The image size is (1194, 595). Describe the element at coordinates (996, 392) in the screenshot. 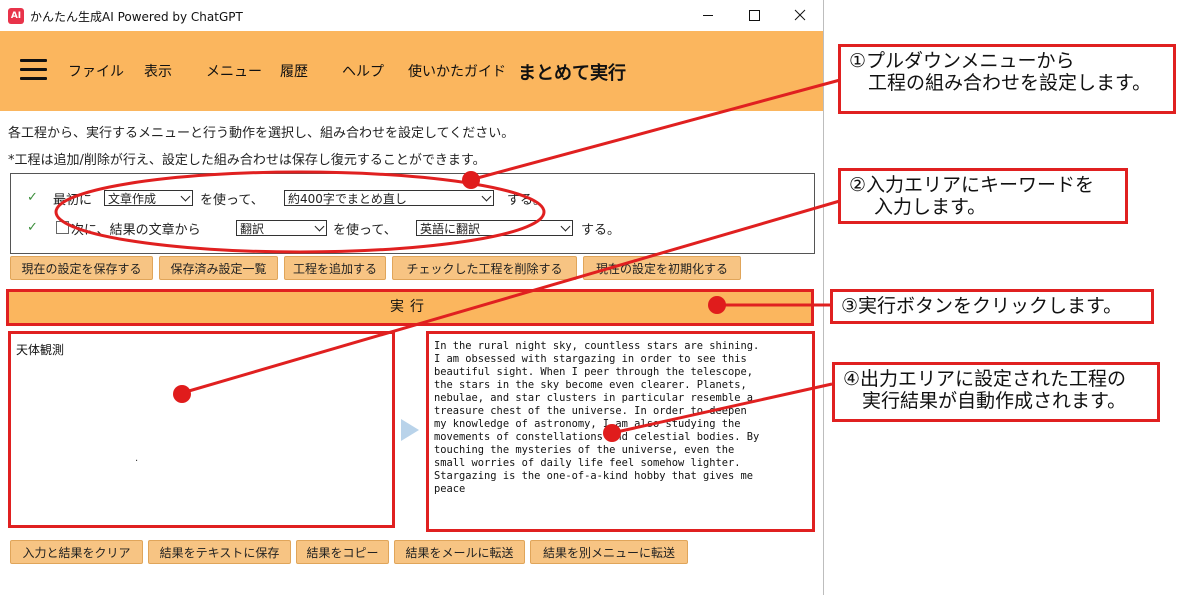

I see `callout-4: ④出力エリアに設定された工程の 実行結果が自動作成されます。` at that location.